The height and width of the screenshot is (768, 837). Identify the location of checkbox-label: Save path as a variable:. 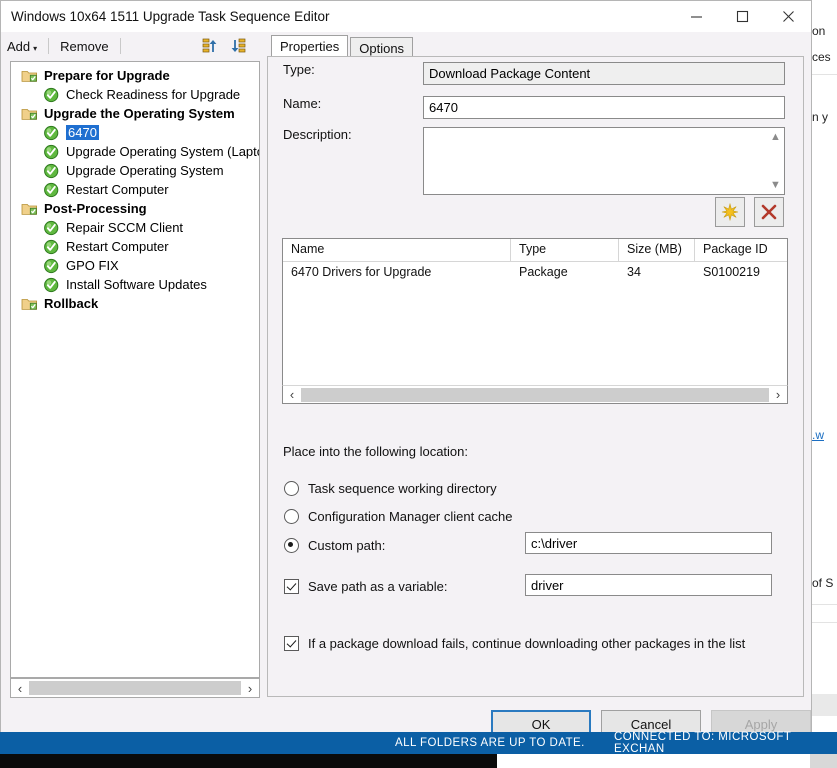
(378, 586).